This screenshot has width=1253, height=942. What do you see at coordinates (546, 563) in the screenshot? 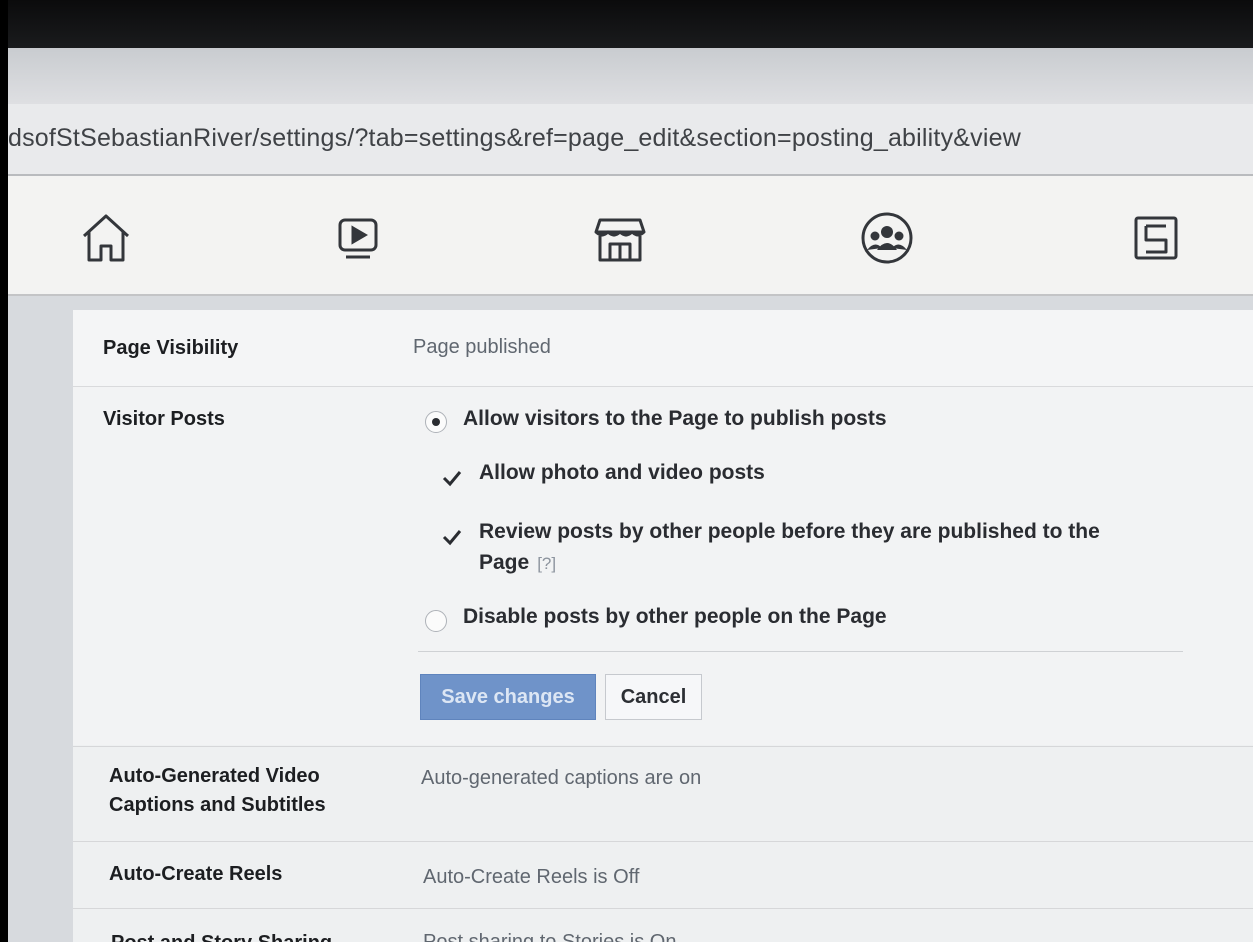
I see `help-icon: [?]` at bounding box center [546, 563].